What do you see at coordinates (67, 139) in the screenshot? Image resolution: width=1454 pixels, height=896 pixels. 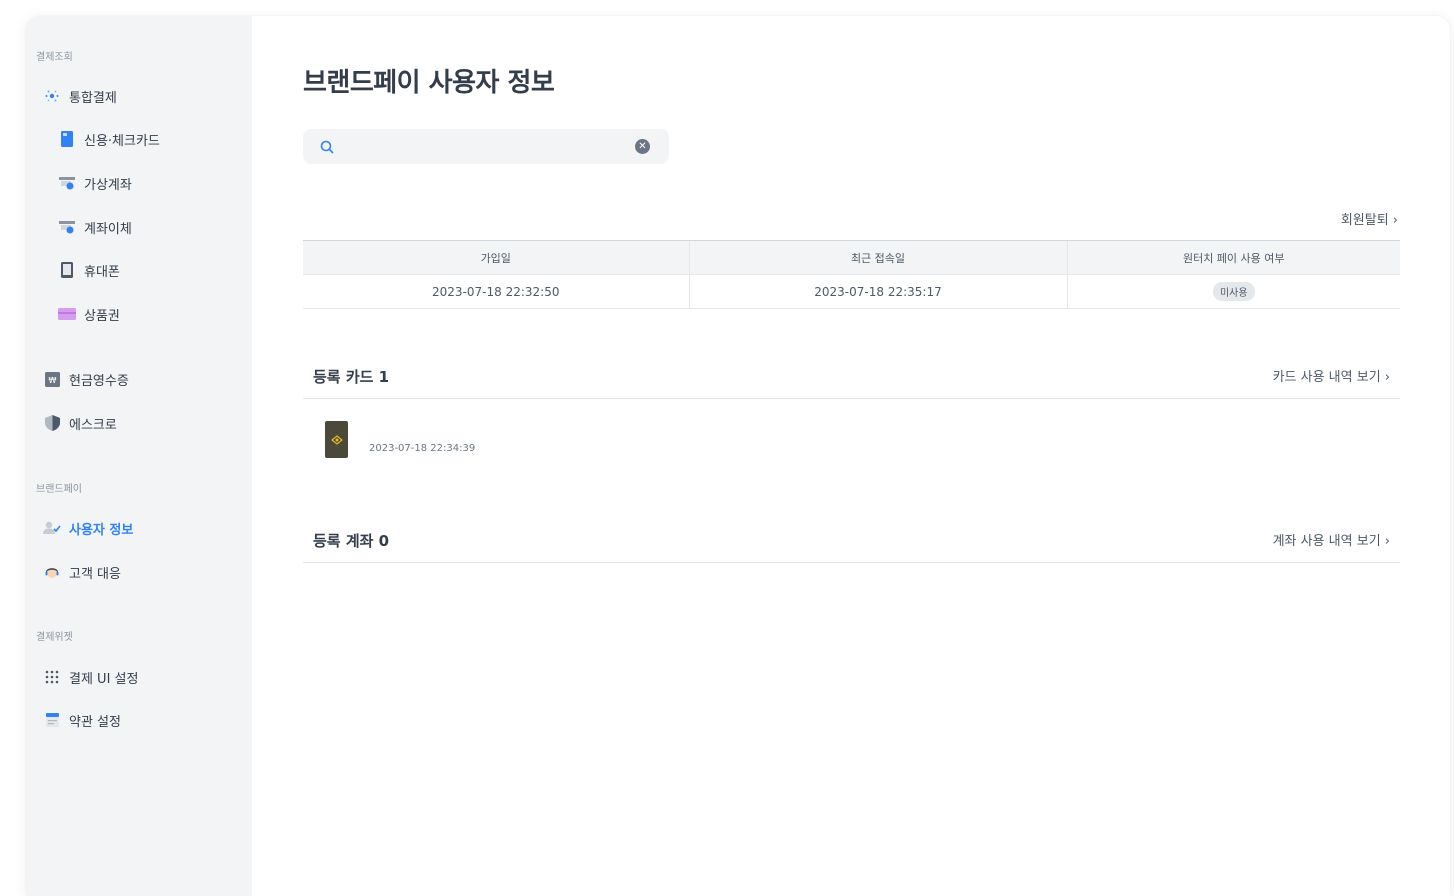 I see `card-icon` at bounding box center [67, 139].